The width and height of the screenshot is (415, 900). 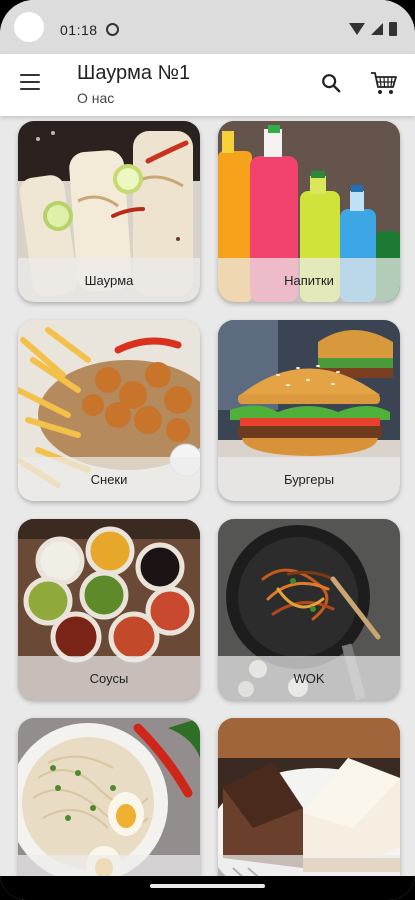 I want to click on system-nav-bar, so click(x=207, y=888).